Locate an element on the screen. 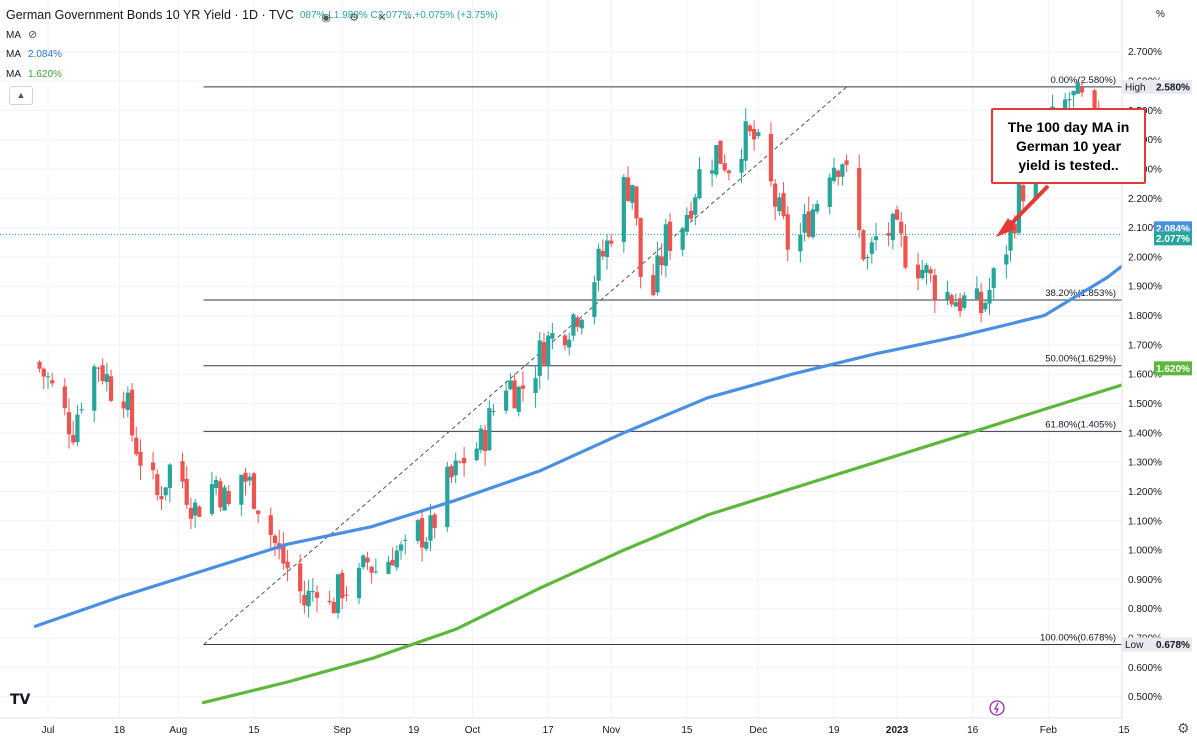 This screenshot has height=743, width=1197. time-tick-label: Dec is located at coordinates (758, 730).